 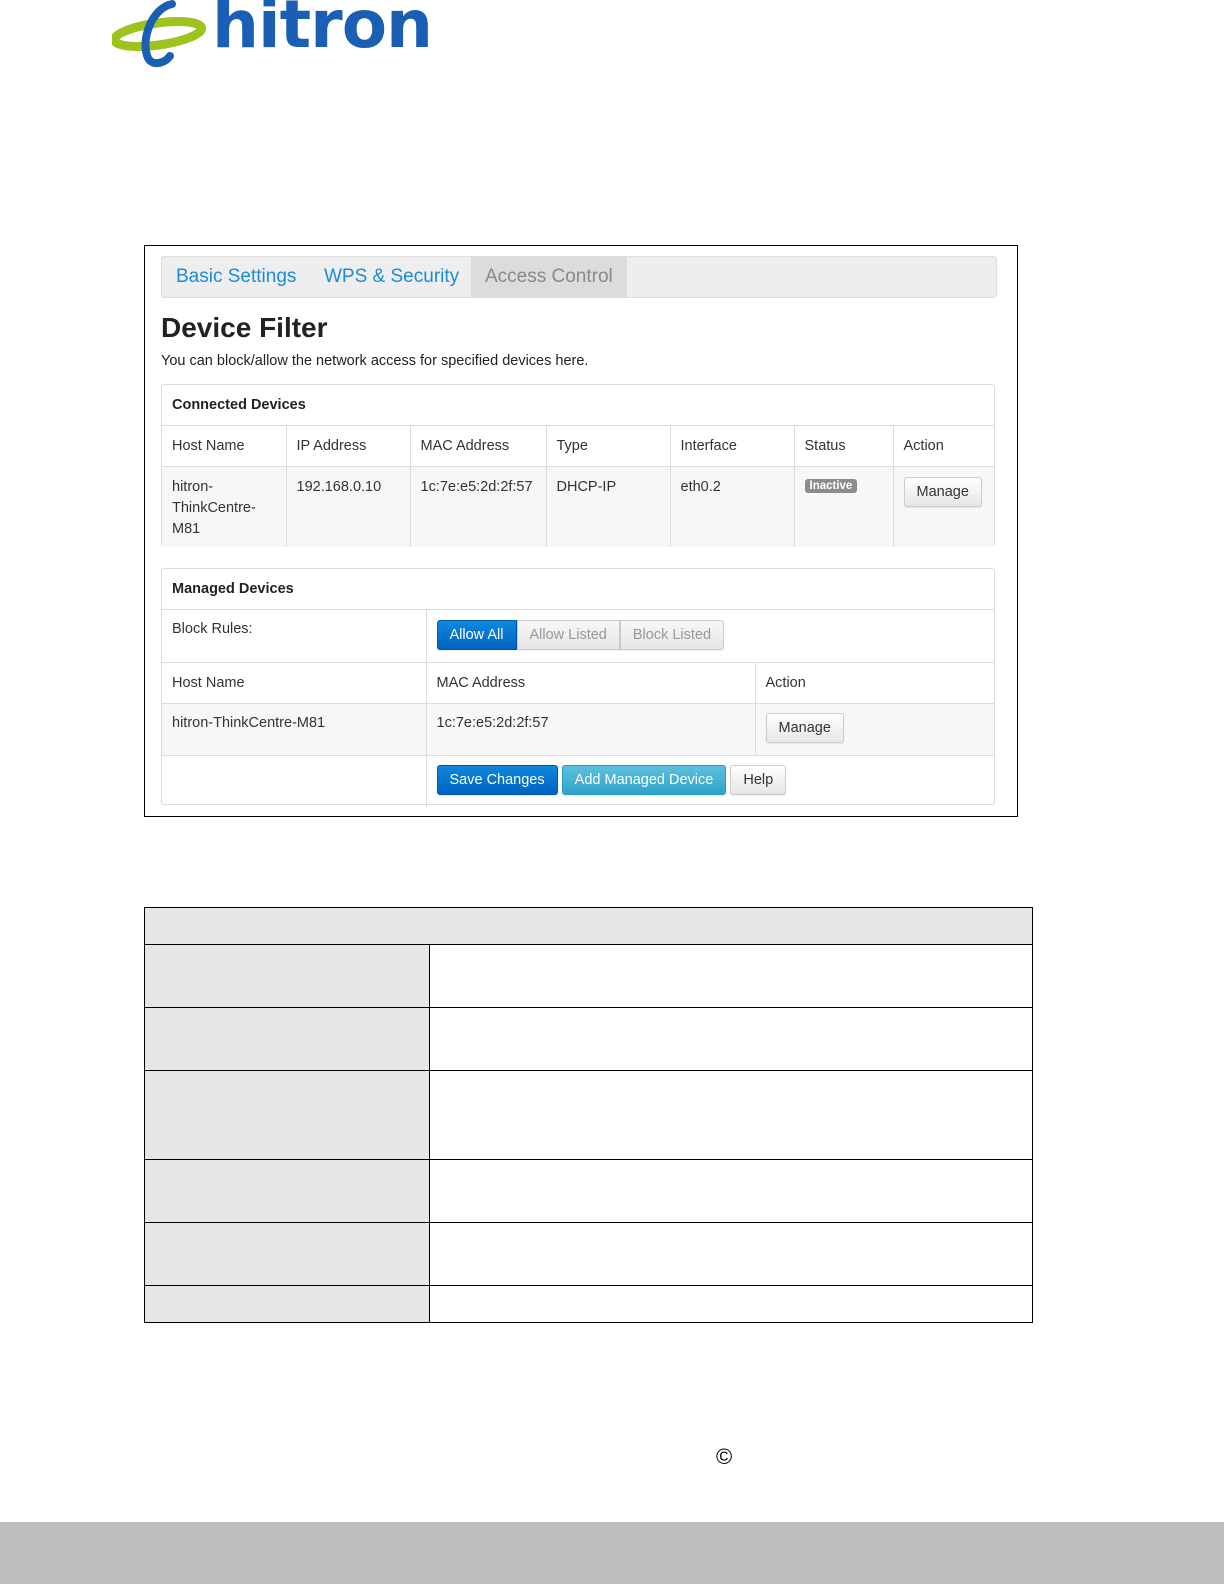 What do you see at coordinates (214, 508) in the screenshot?
I see `host-name-line: ThinkCentre-` at bounding box center [214, 508].